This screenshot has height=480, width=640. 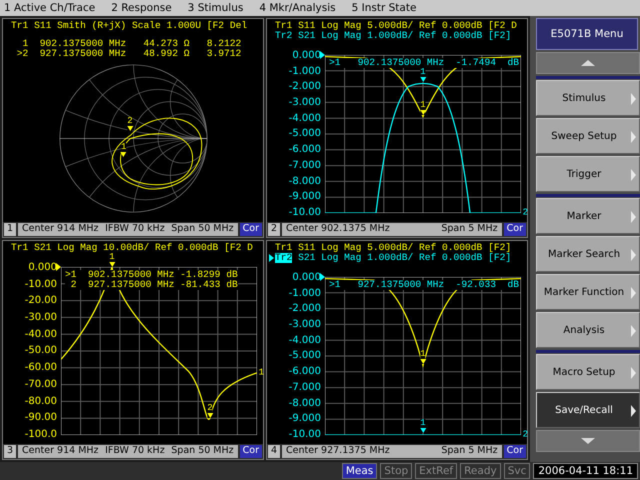 I want to click on trace-end-label: 1, so click(x=261, y=373).